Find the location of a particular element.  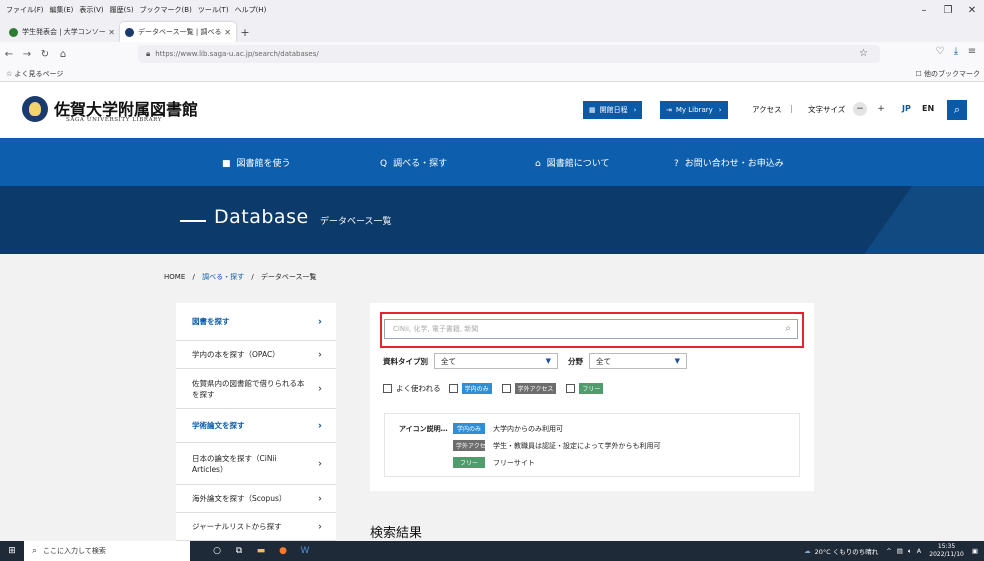

sidebar-item-label: 学術論文を探す is located at coordinates (218, 425).